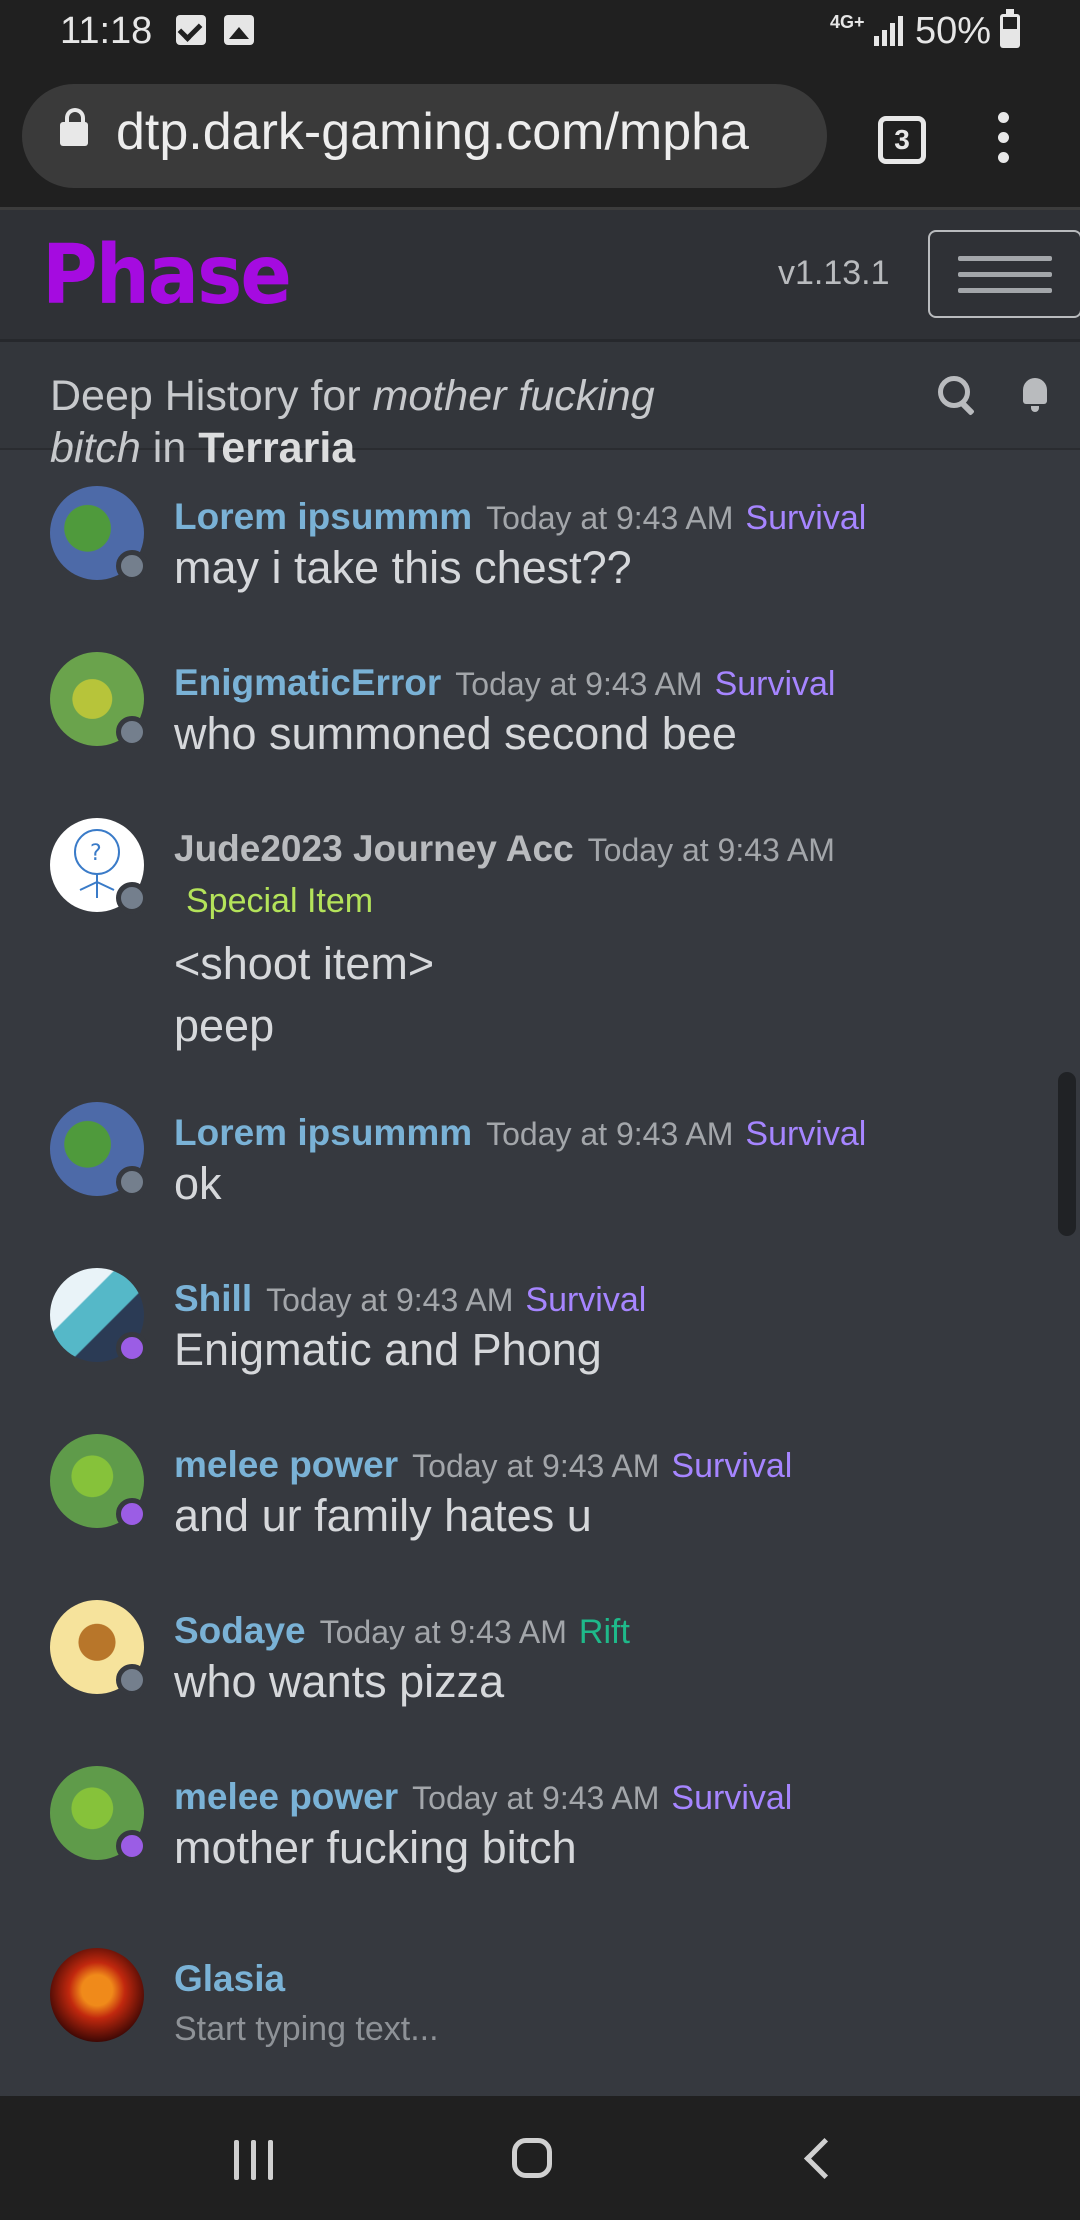 The width and height of the screenshot is (1080, 2220). I want to click on server-tag: Special Item, so click(280, 901).